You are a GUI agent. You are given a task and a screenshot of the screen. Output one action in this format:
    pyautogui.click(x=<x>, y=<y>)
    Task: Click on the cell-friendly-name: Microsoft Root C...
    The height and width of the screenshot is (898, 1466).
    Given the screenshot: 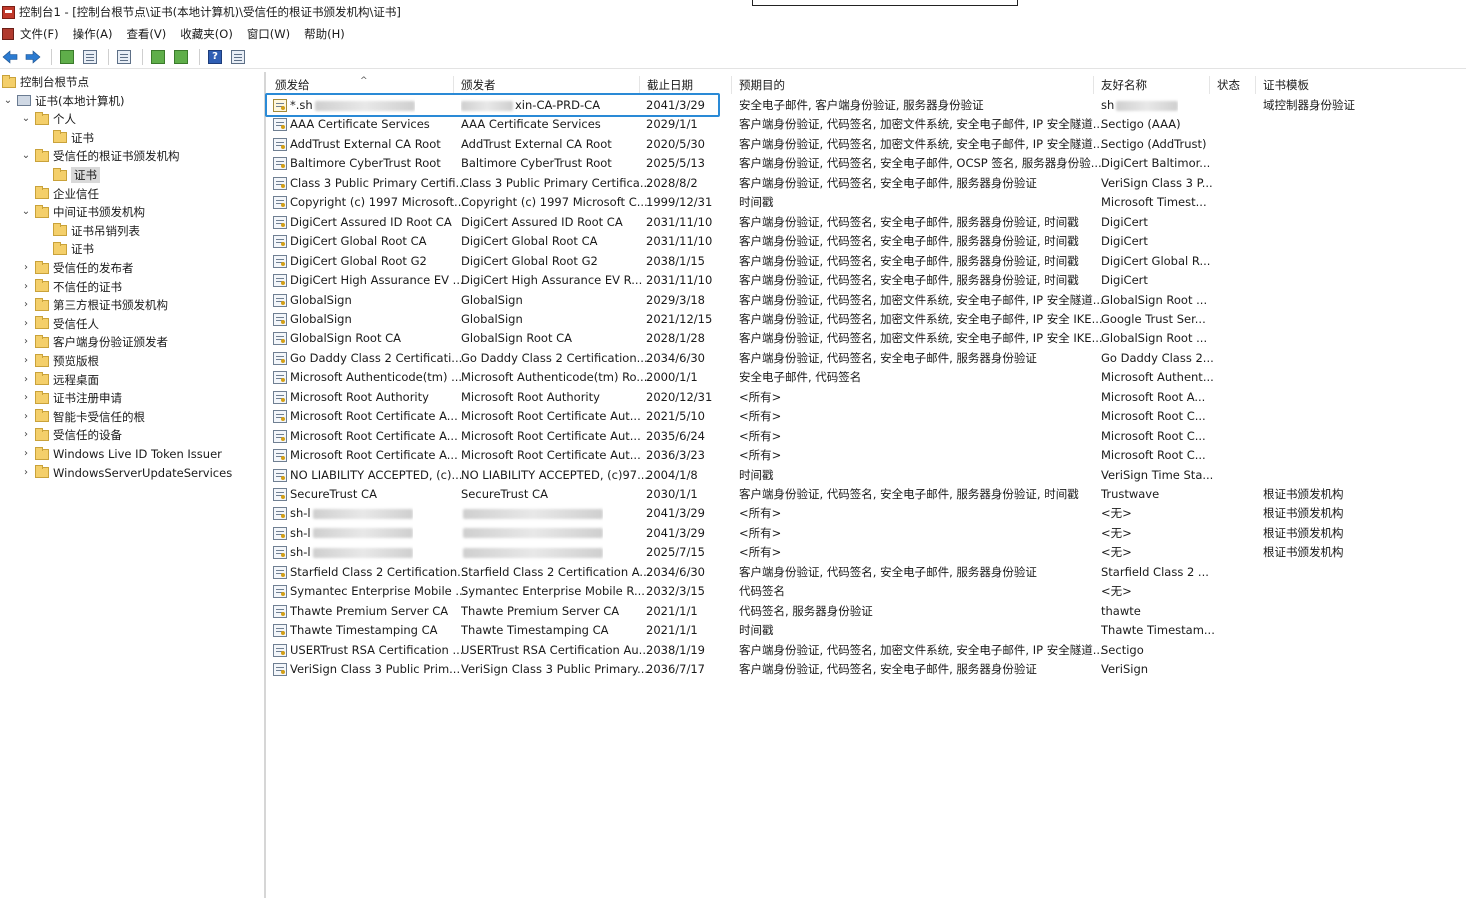 What is the action you would take?
    pyautogui.click(x=1153, y=417)
    